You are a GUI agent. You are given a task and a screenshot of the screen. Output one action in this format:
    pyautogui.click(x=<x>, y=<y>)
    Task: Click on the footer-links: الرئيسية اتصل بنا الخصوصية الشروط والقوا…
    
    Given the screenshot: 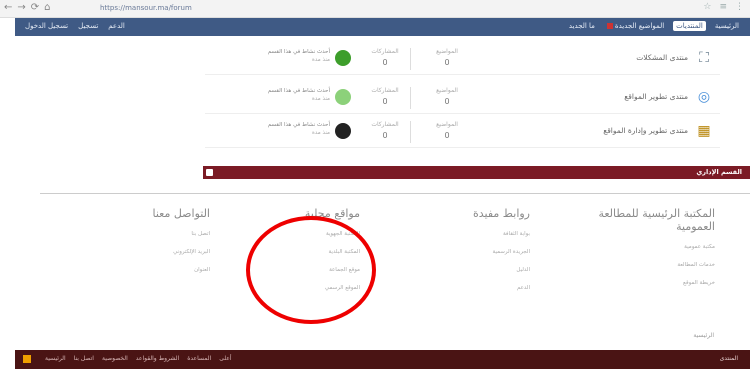 What is the action you would take?
    pyautogui.click(x=138, y=358)
    